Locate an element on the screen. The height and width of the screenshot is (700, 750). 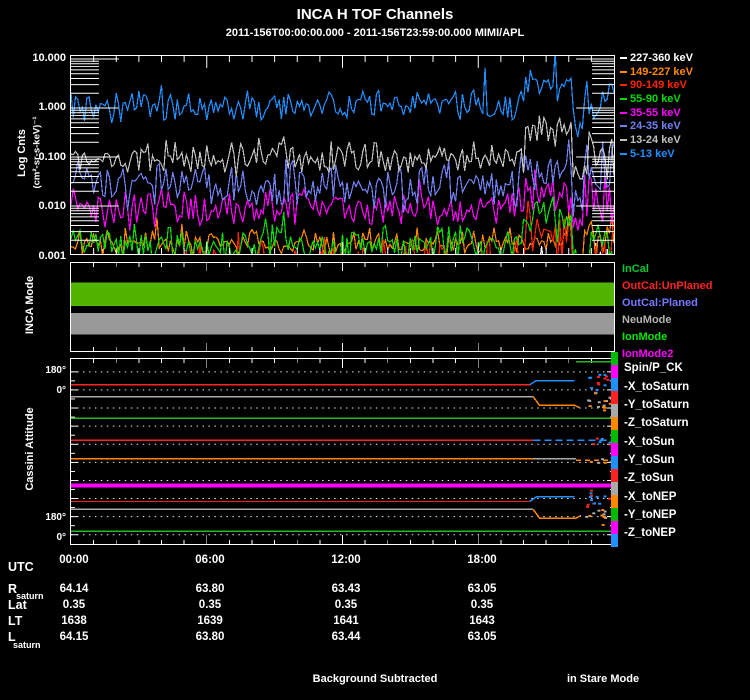
footer-stare-mode: in Stare Mode is located at coordinates (603, 679).